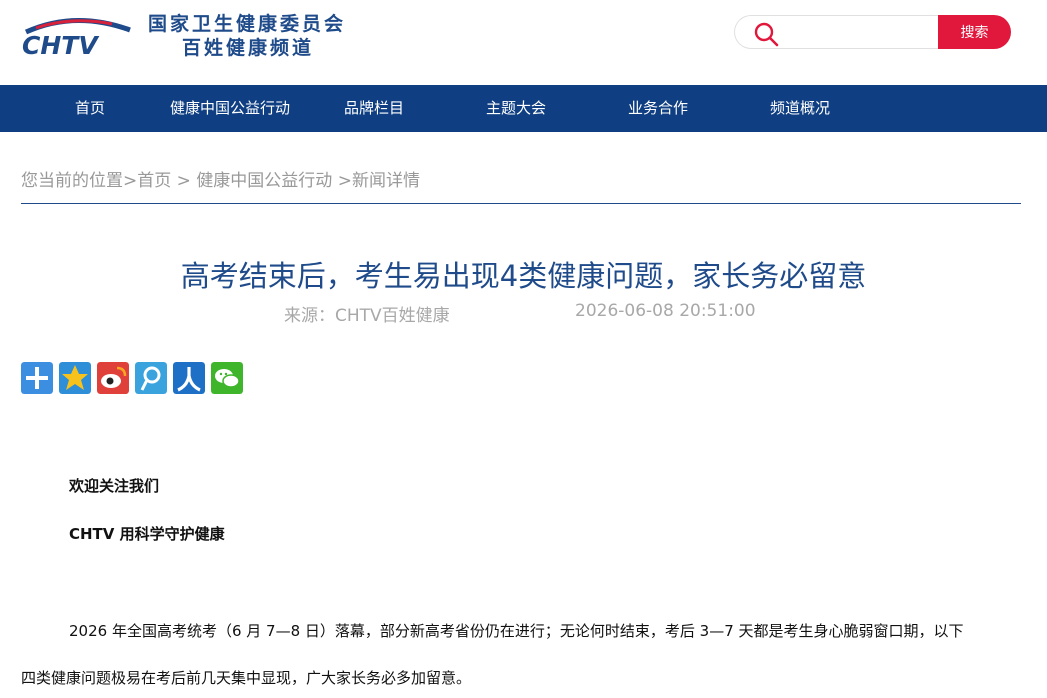 The height and width of the screenshot is (698, 1047). Describe the element at coordinates (658, 108) in the screenshot. I see `nav-item-business: 业务合作` at that location.